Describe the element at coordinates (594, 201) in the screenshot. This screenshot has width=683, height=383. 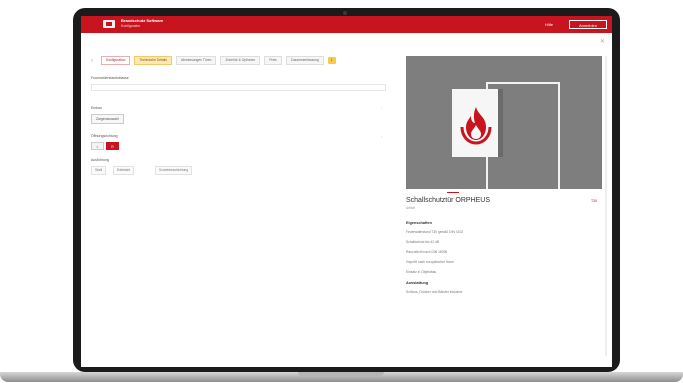
I see `product-code: T30` at that location.